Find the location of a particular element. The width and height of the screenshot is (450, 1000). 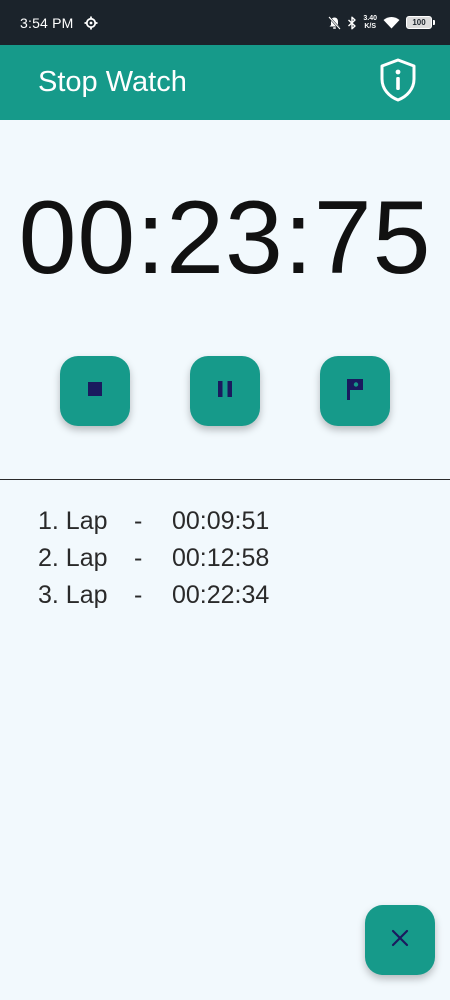

lap-item: 3. Lap - 00:22:34 is located at coordinates (228, 595).